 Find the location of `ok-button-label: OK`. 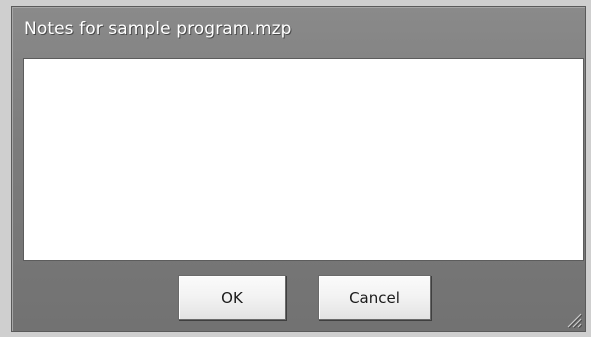

ok-button-label: OK is located at coordinates (232, 297).